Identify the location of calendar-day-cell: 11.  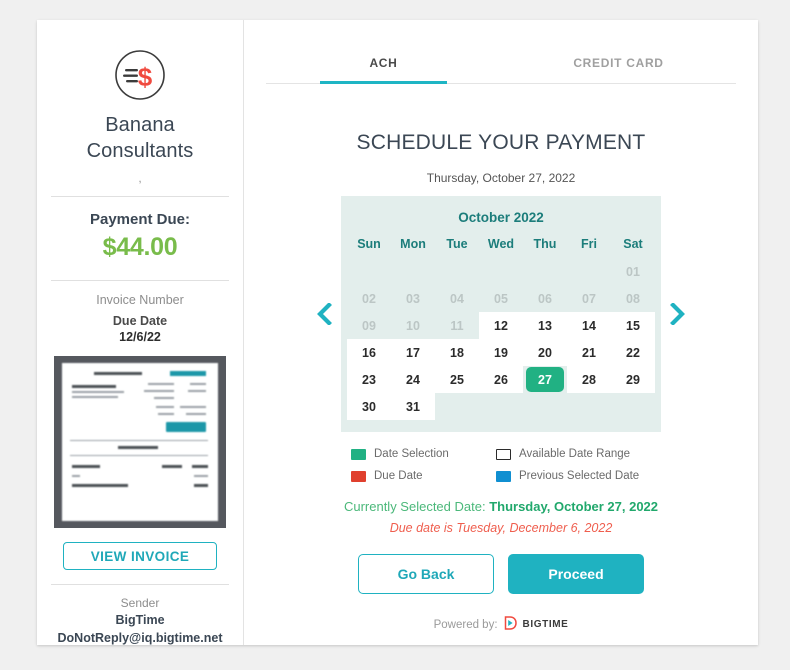
(457, 325).